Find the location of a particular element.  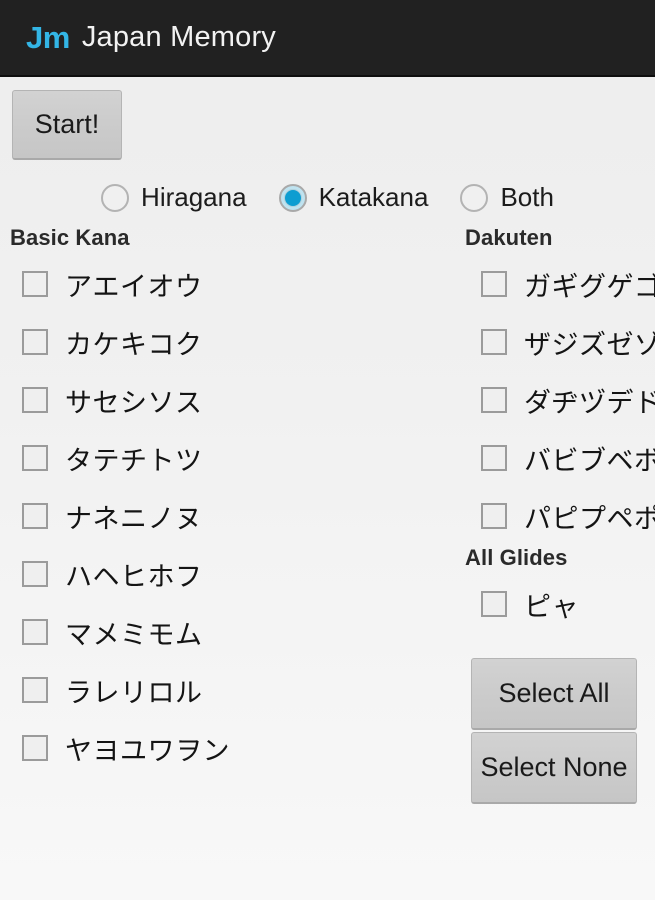

radio-label-both: Both is located at coordinates (527, 197).